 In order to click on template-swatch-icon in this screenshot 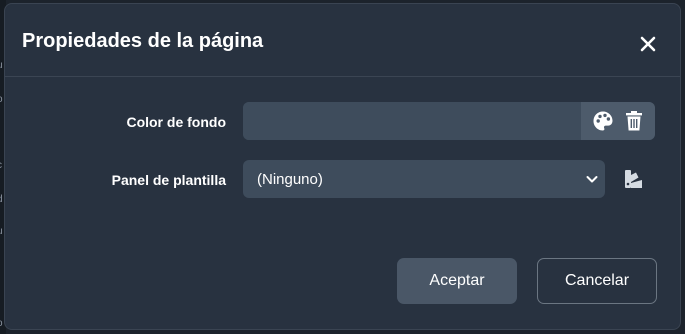, I will do `click(633, 179)`.